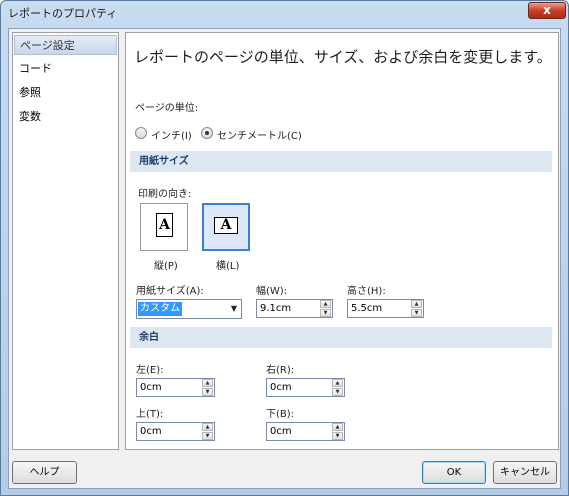 This screenshot has height=496, width=569. I want to click on close-icon: x, so click(547, 10).